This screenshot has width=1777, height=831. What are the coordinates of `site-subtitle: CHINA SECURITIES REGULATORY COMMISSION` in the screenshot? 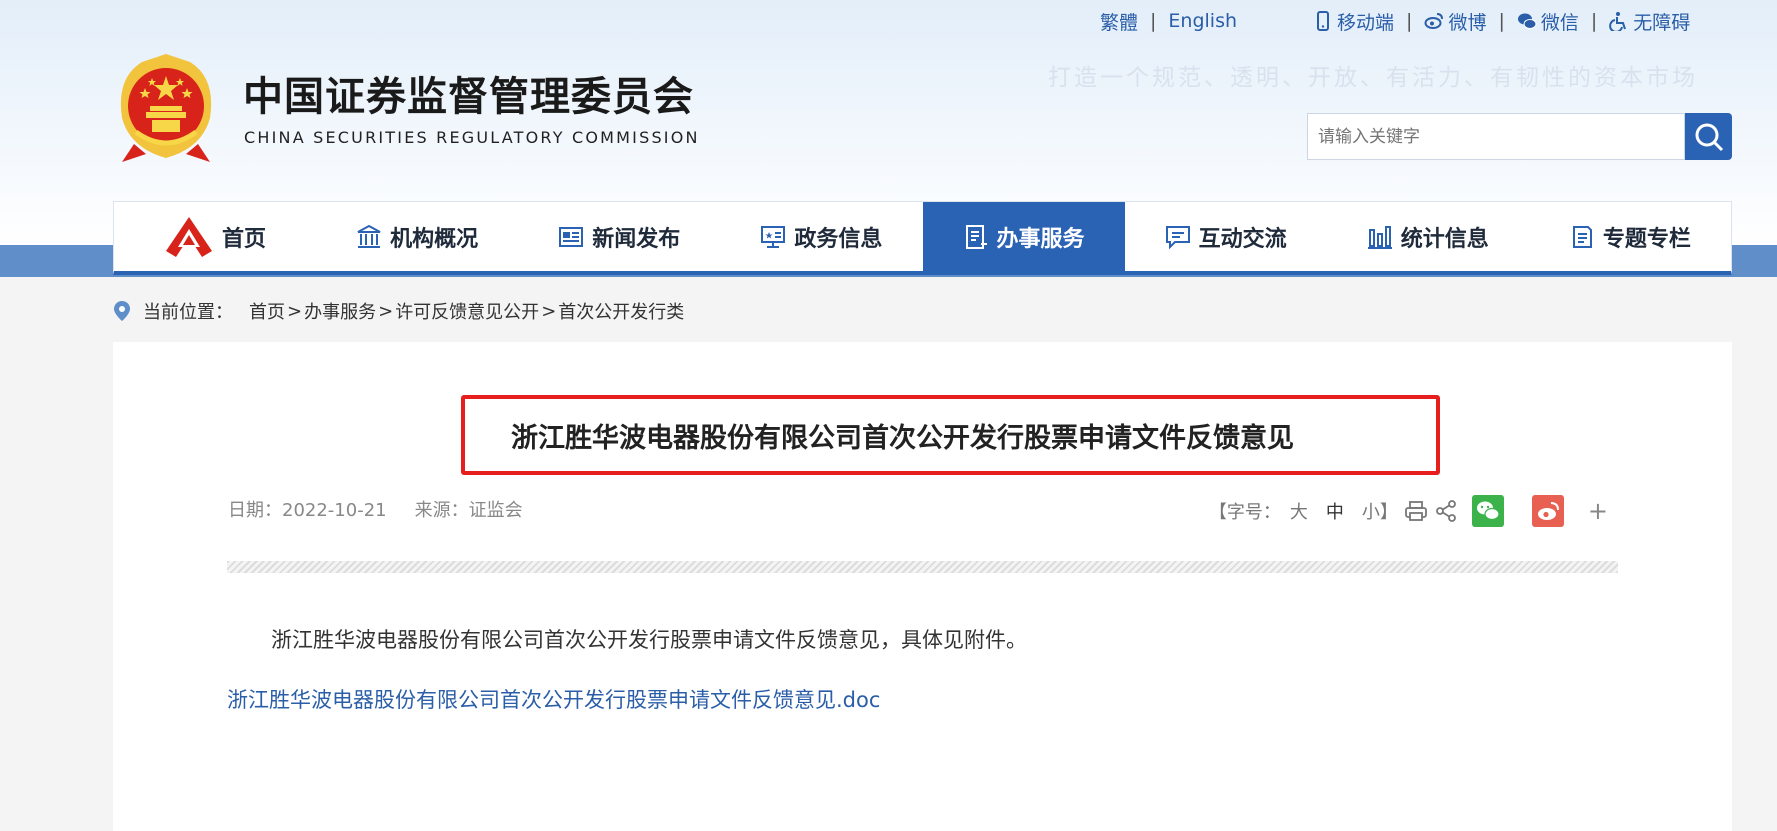 It's located at (472, 137).